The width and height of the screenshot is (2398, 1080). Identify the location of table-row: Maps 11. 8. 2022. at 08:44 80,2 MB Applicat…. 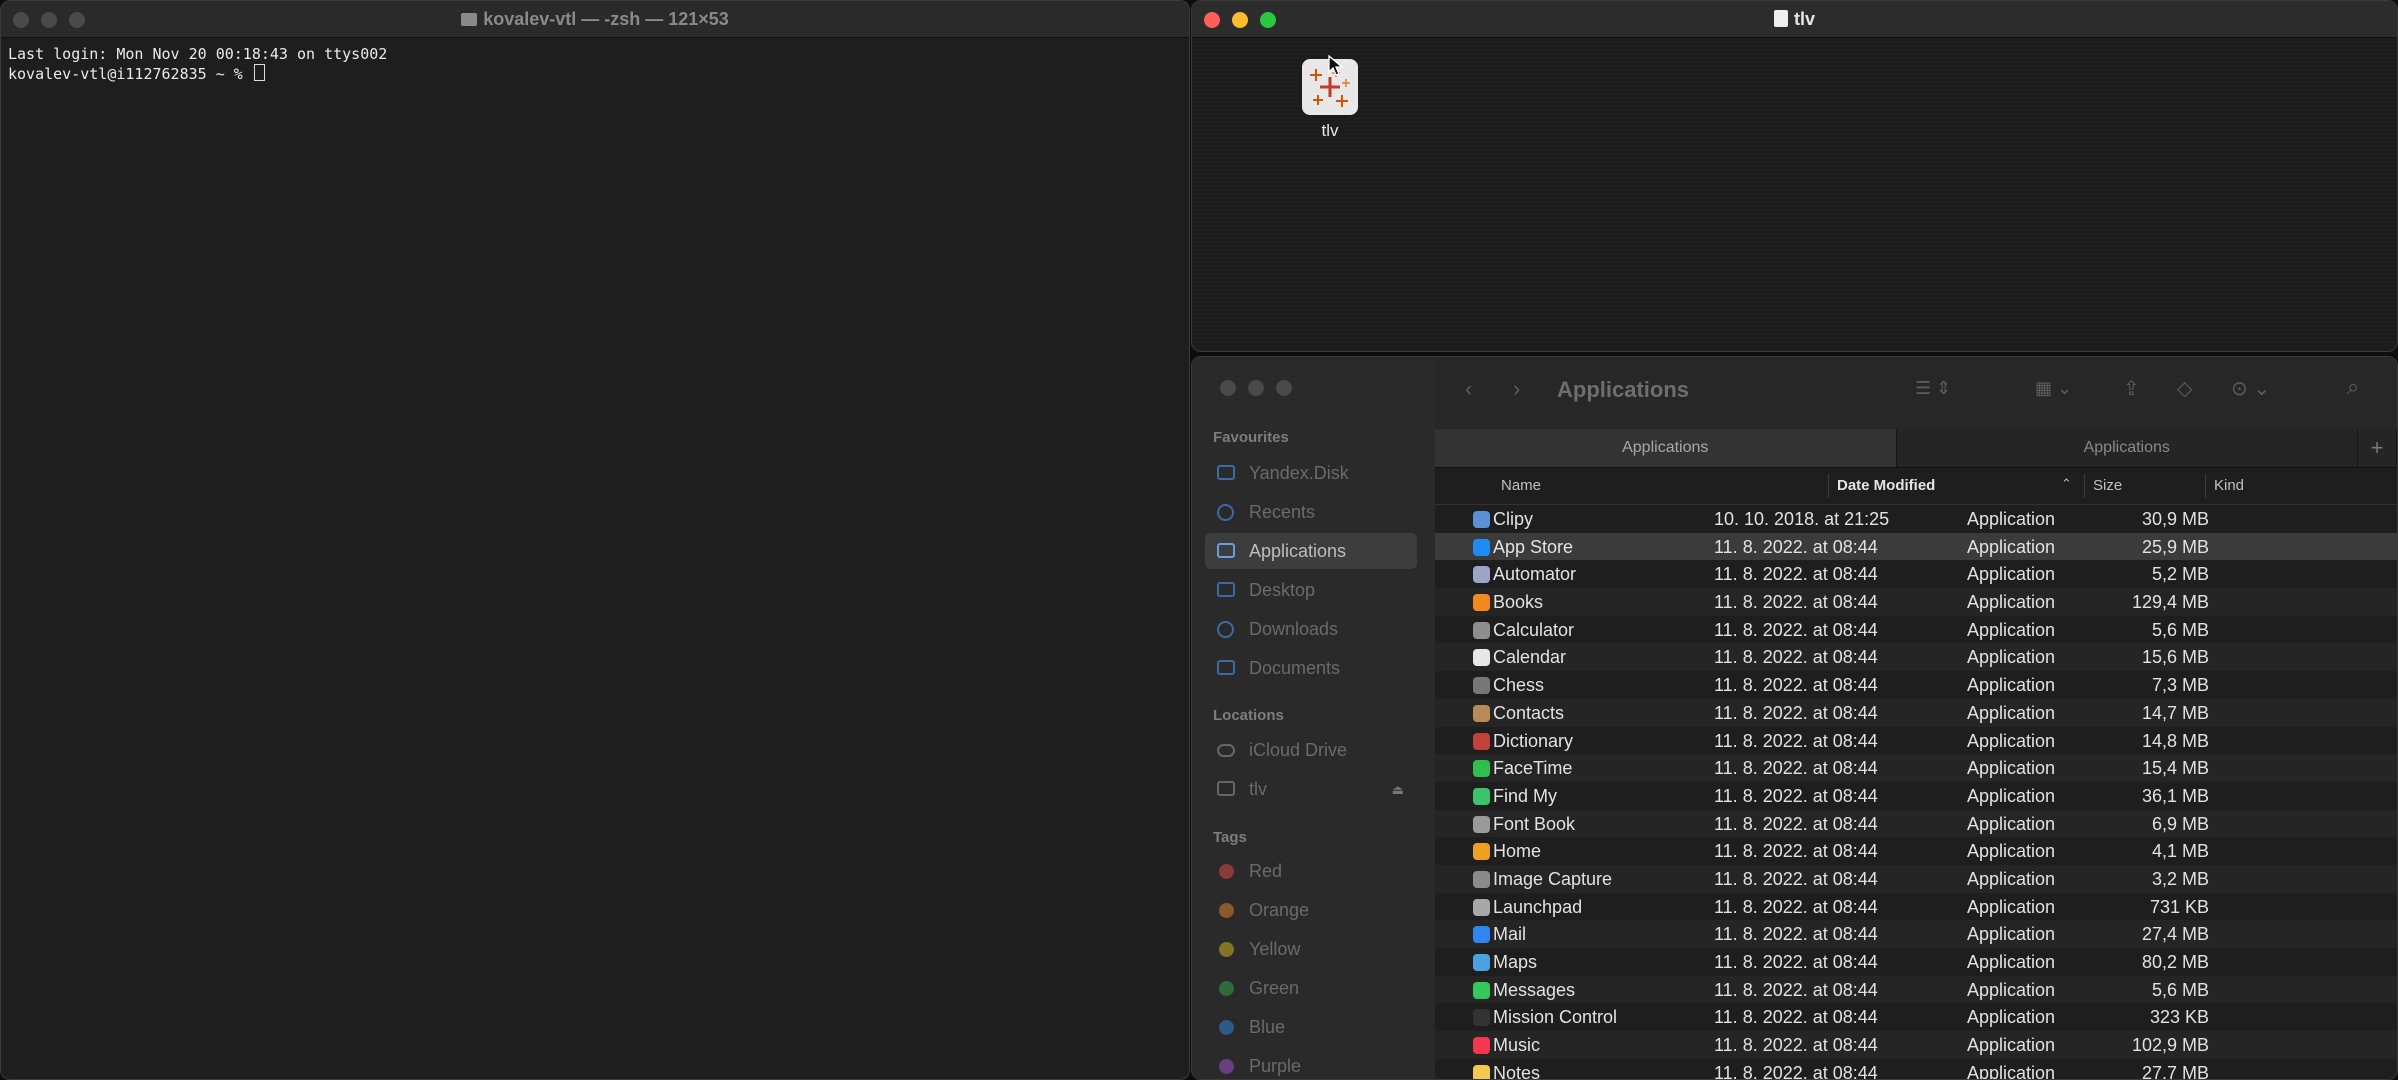
(1916, 962).